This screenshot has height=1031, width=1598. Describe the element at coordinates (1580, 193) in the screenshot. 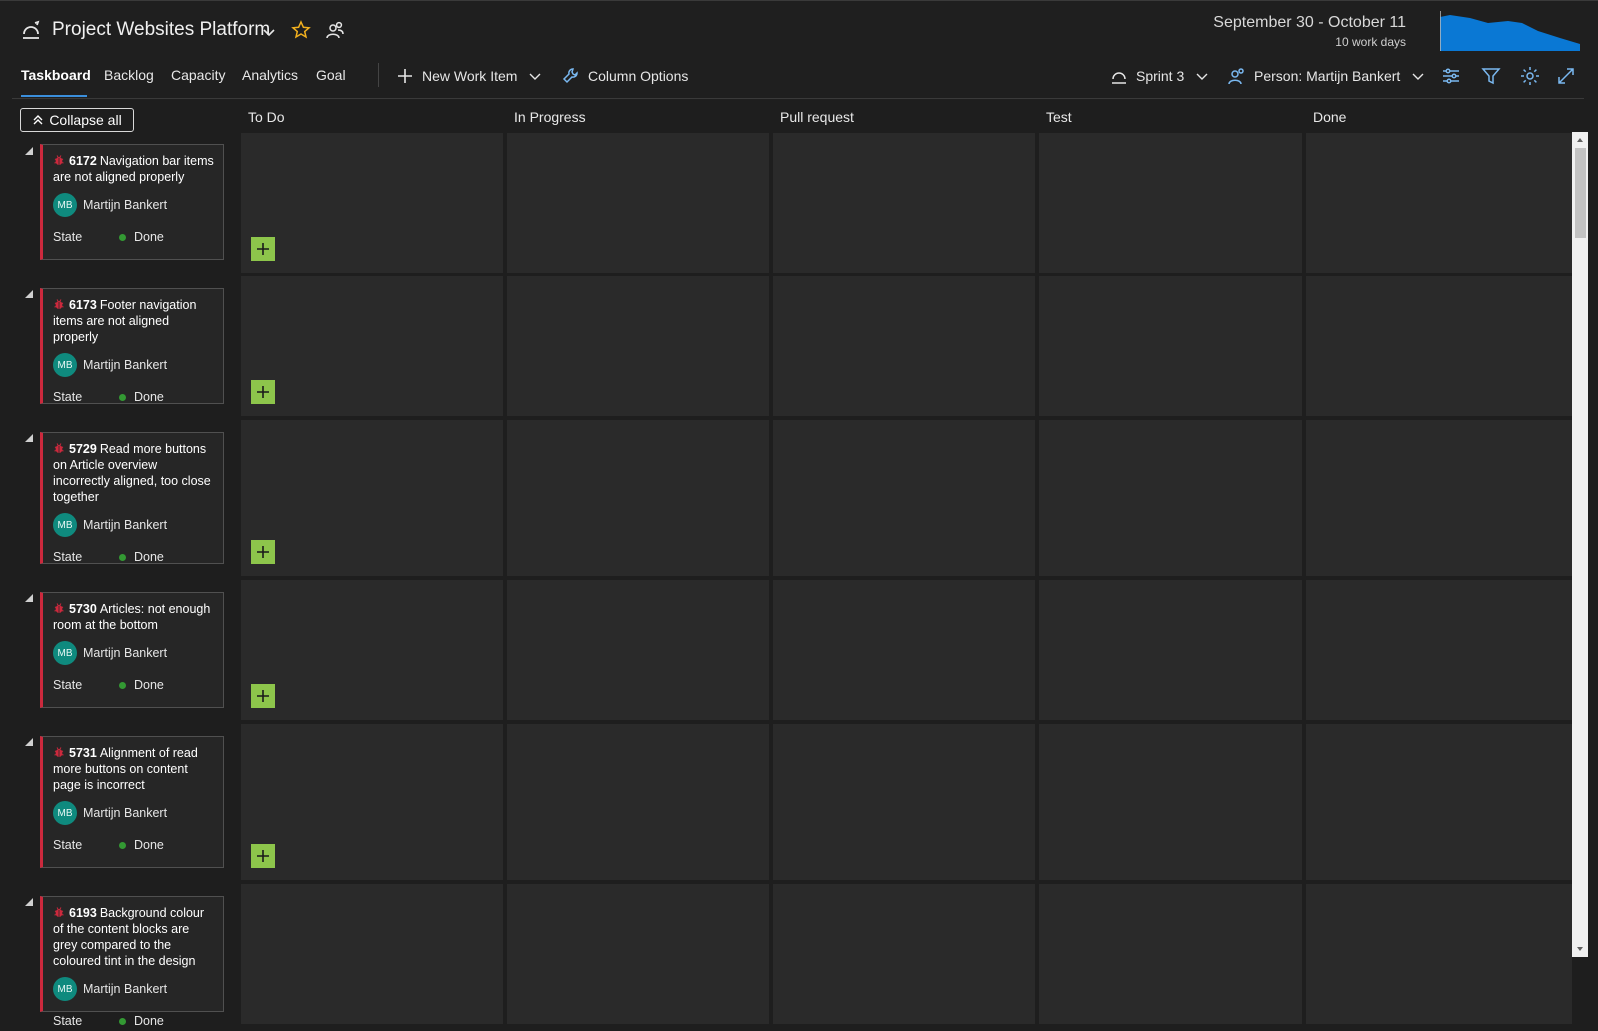

I see `scrollbar-thumb` at that location.